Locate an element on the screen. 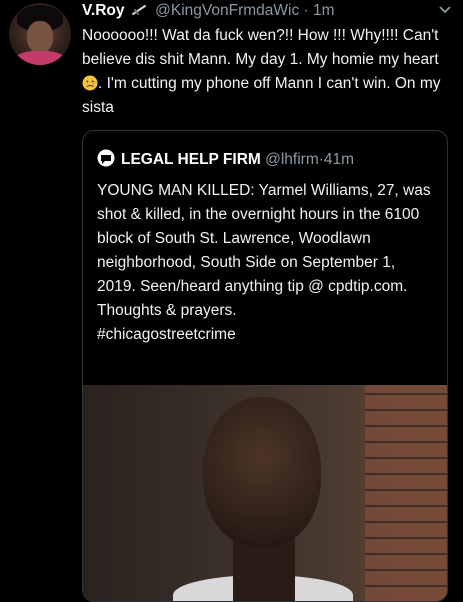 Image resolution: width=463 pixels, height=602 pixels. crying-face-icon is located at coordinates (90, 83).